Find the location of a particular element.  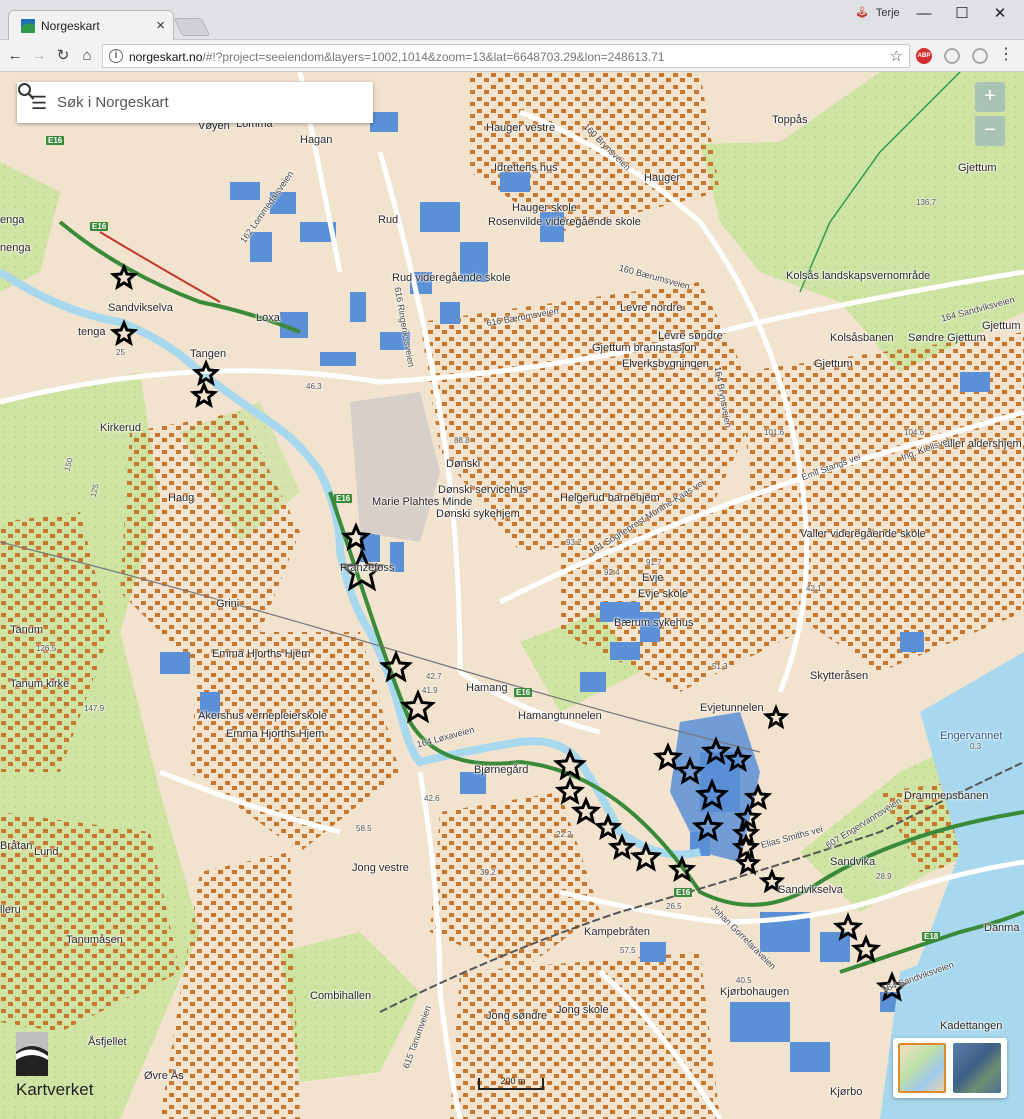

place-label: Tanum is located at coordinates (27, 630).